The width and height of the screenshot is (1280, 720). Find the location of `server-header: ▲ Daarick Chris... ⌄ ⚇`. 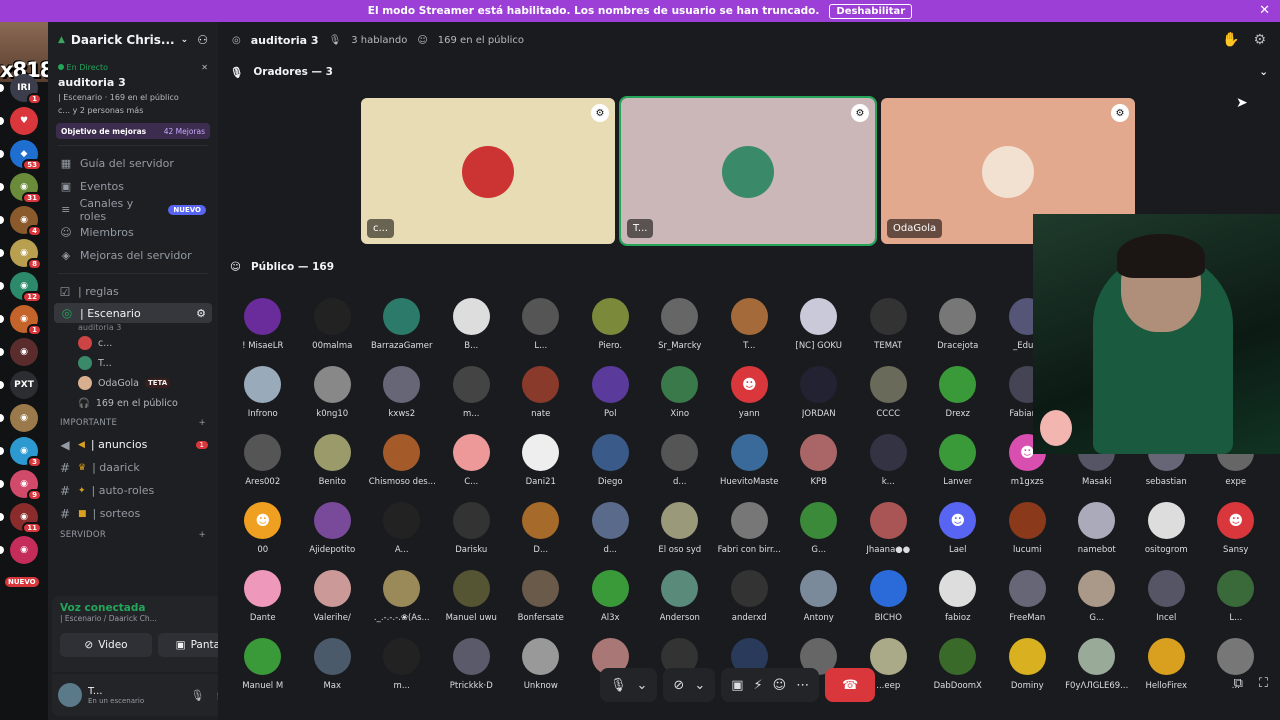

server-header: ▲ Daarick Chris... ⌄ ⚇ is located at coordinates (133, 39).